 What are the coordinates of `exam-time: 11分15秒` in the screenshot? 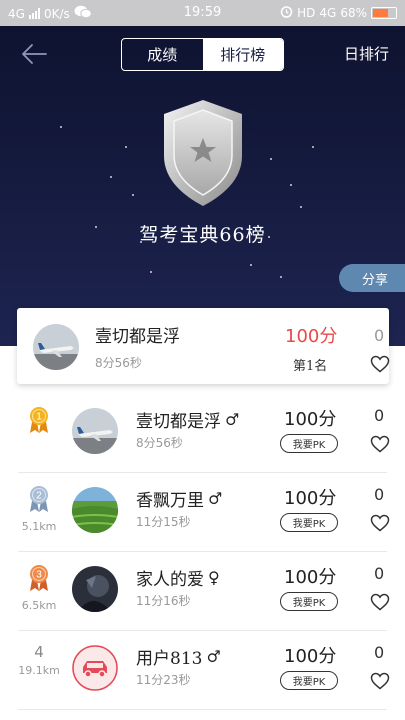 It's located at (163, 522).